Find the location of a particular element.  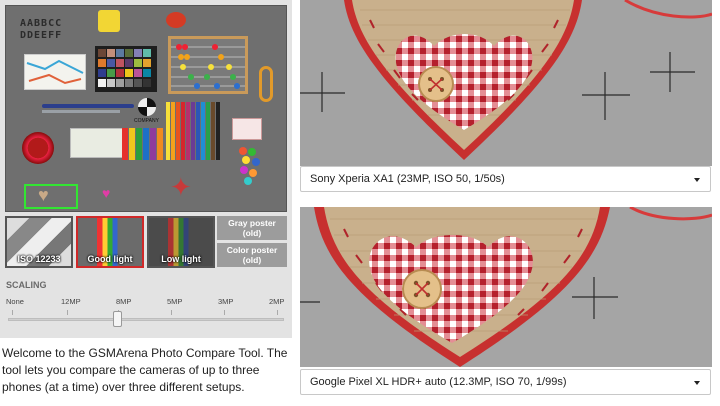

poster-abacus is located at coordinates (208, 65).